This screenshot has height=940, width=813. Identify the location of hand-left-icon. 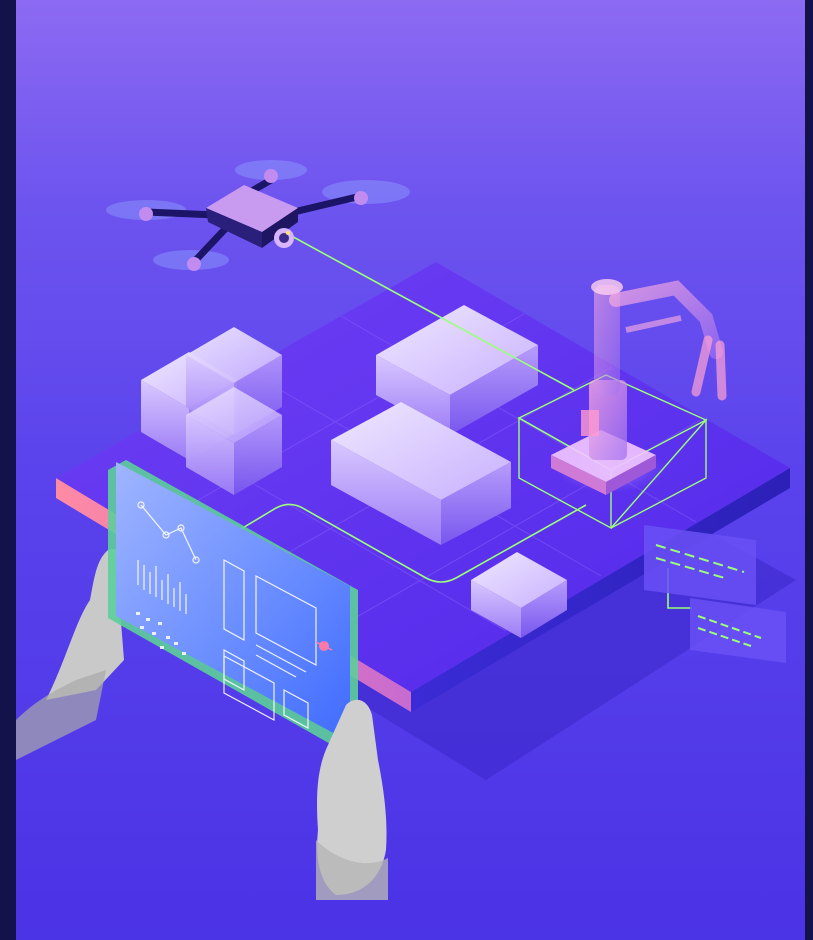
(70, 654).